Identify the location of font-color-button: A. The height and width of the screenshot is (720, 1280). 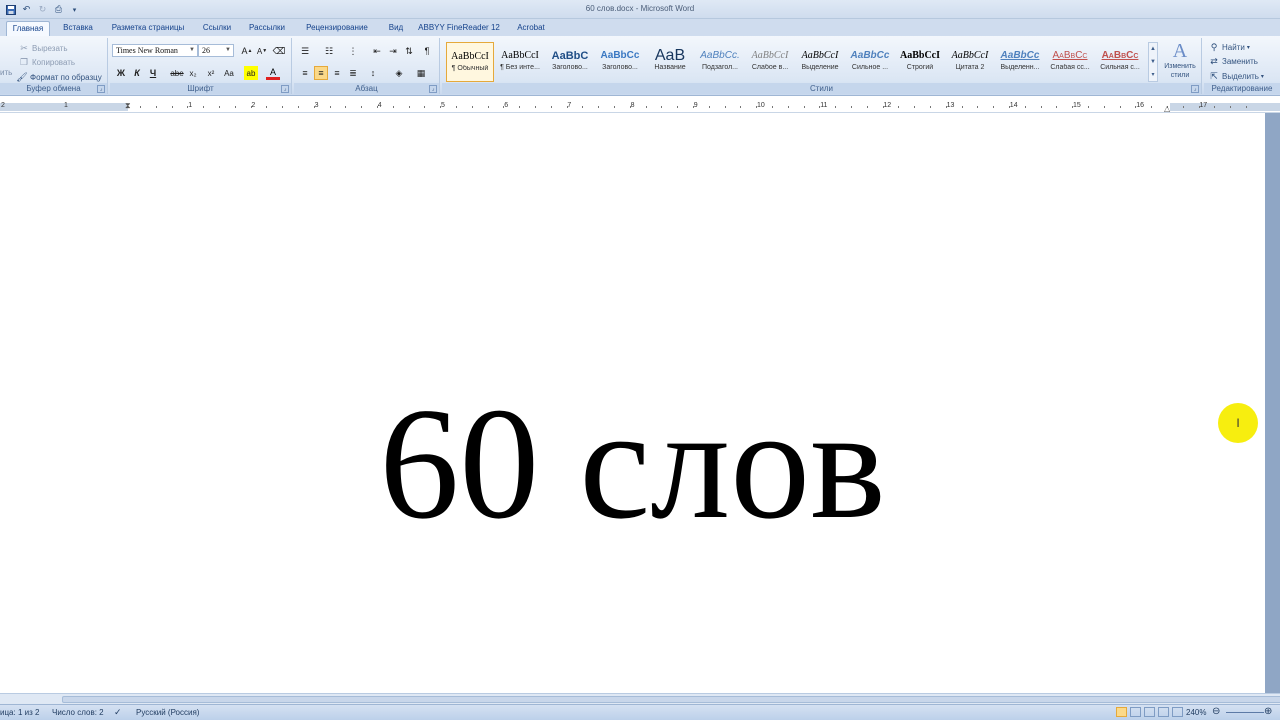
(273, 73).